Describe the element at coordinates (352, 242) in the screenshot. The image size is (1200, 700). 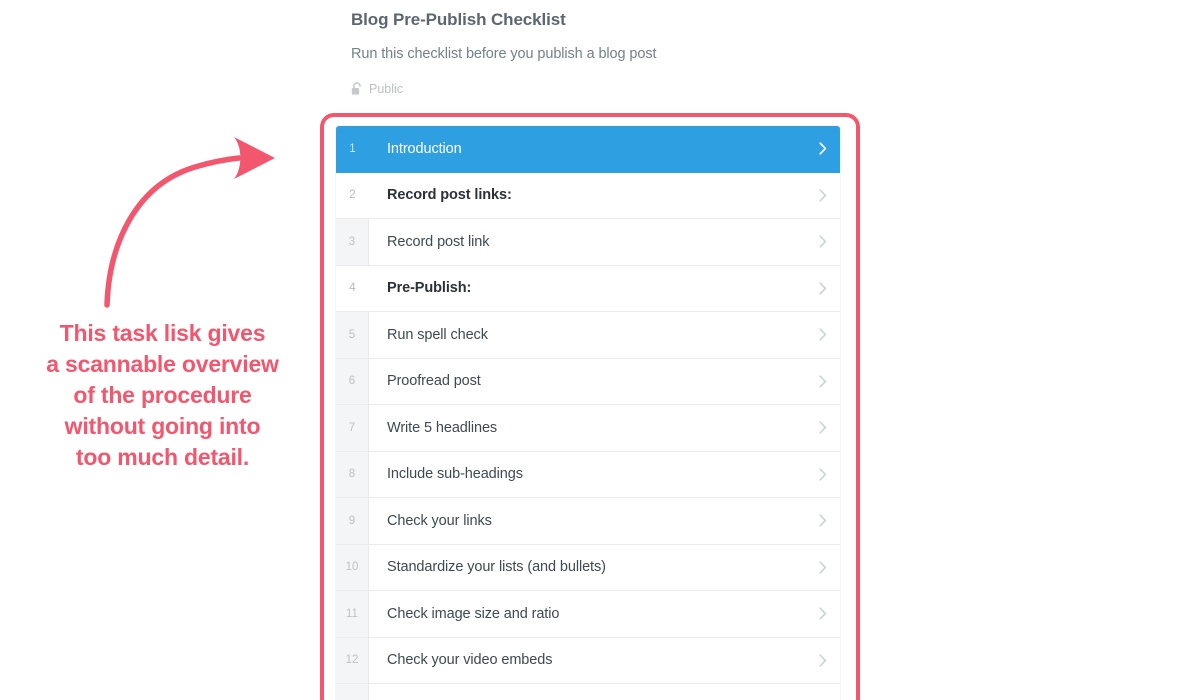
I see `task-number: 3` at that location.